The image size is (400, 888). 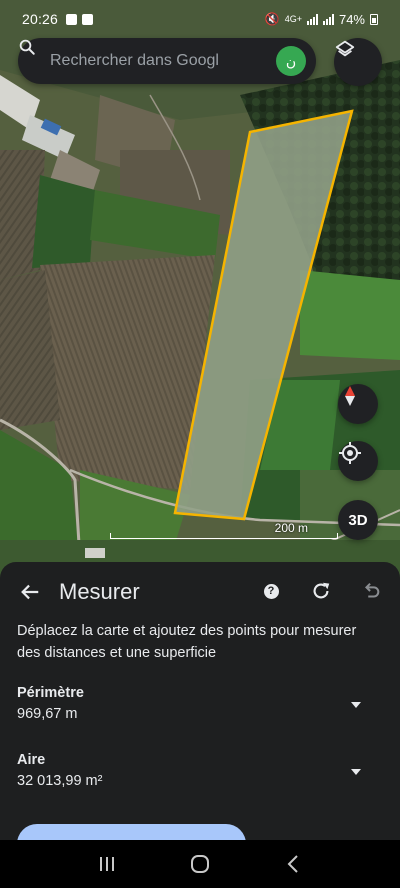 What do you see at coordinates (88, 19) in the screenshot?
I see `check-icon` at bounding box center [88, 19].